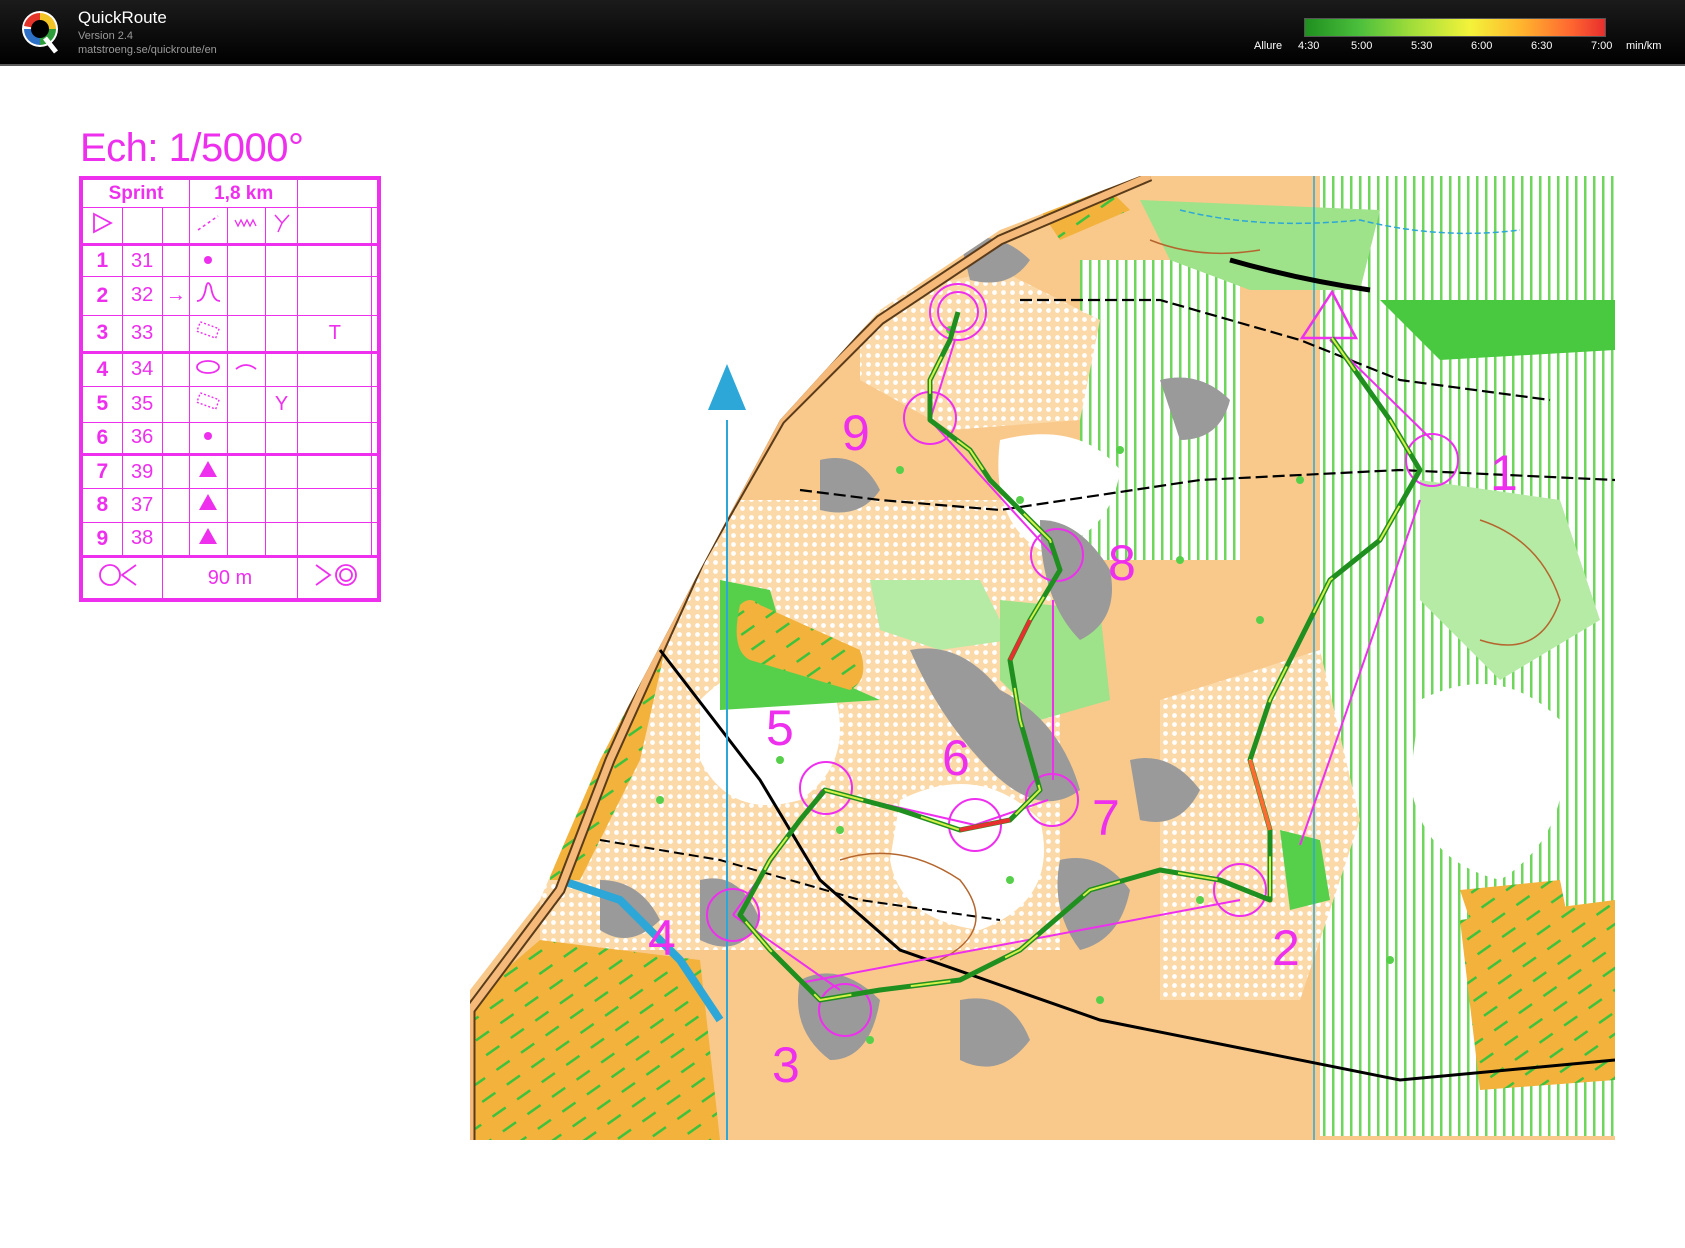  I want to click on description-row: 2 32 →, so click(230, 296).